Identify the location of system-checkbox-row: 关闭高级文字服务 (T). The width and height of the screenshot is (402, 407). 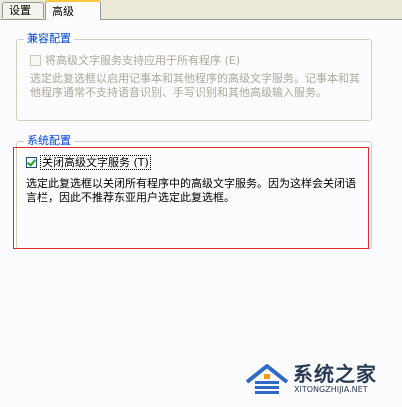
(88, 162).